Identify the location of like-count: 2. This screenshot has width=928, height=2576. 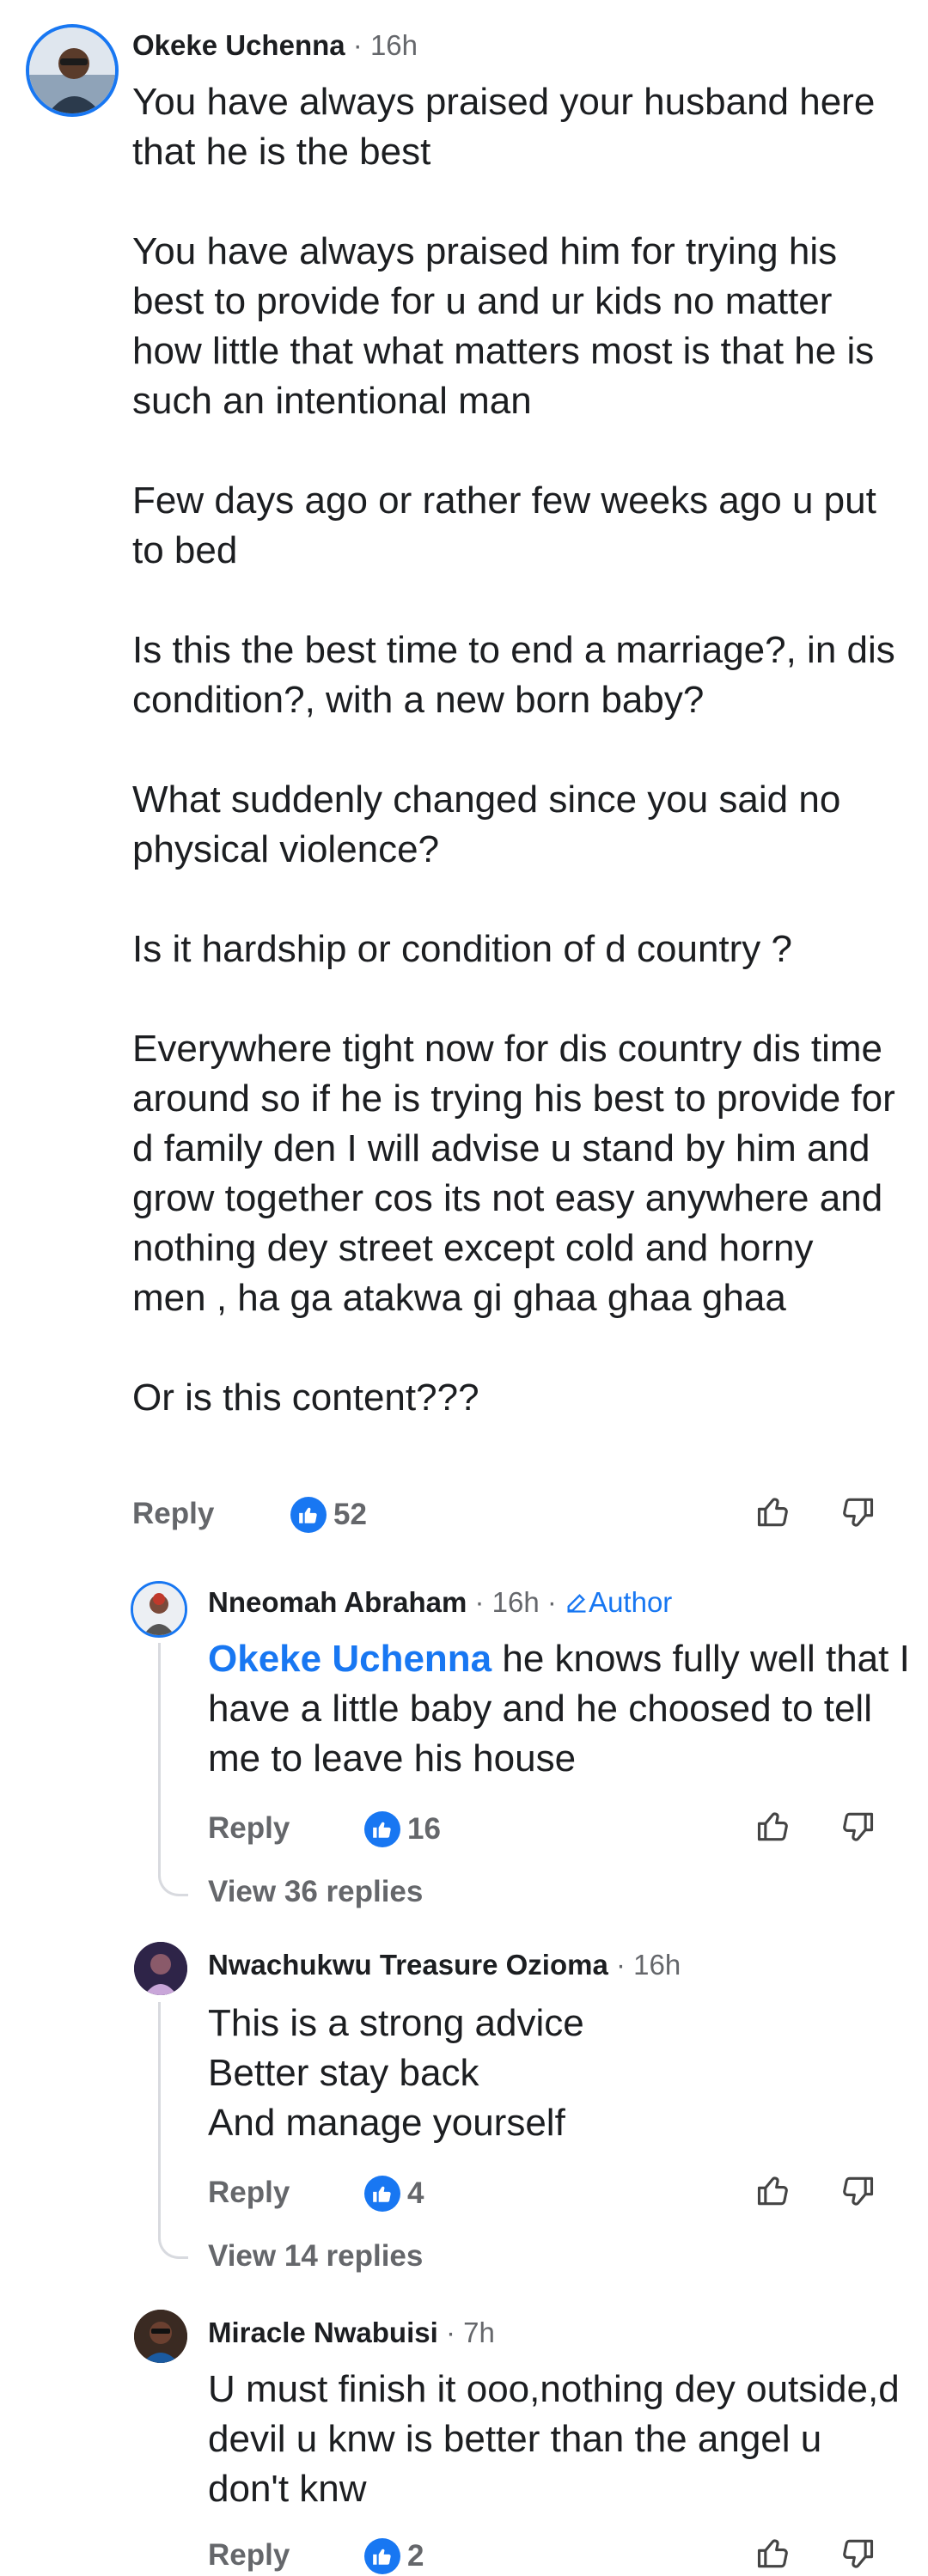
(394, 2556).